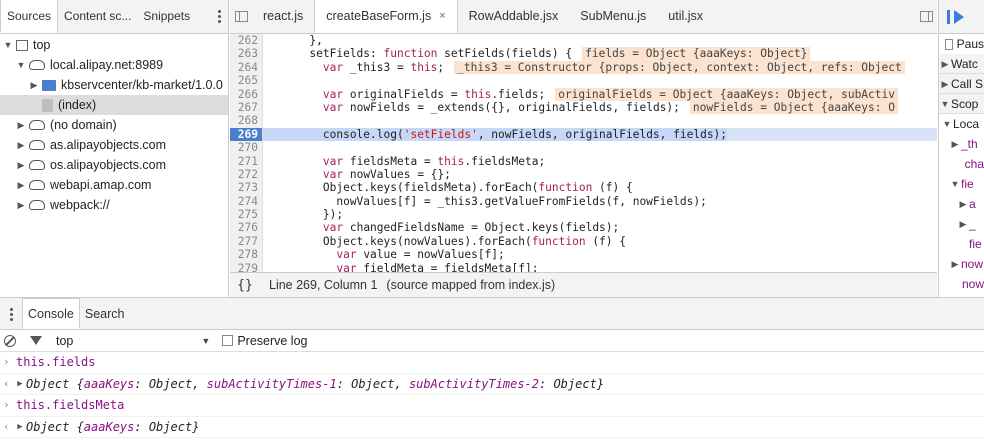  What do you see at coordinates (246, 41) in the screenshot?
I see `line-number: 262` at bounding box center [246, 41].